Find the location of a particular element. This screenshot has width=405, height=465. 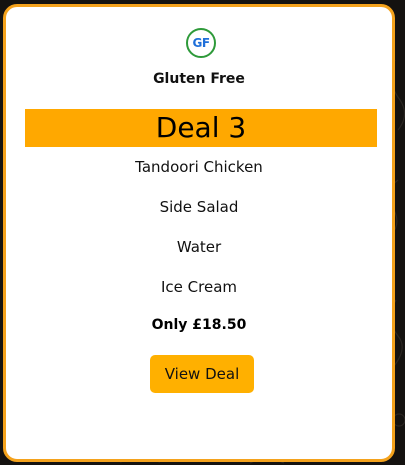

deal-item: Tandoori Chicken is located at coordinates (199, 167).